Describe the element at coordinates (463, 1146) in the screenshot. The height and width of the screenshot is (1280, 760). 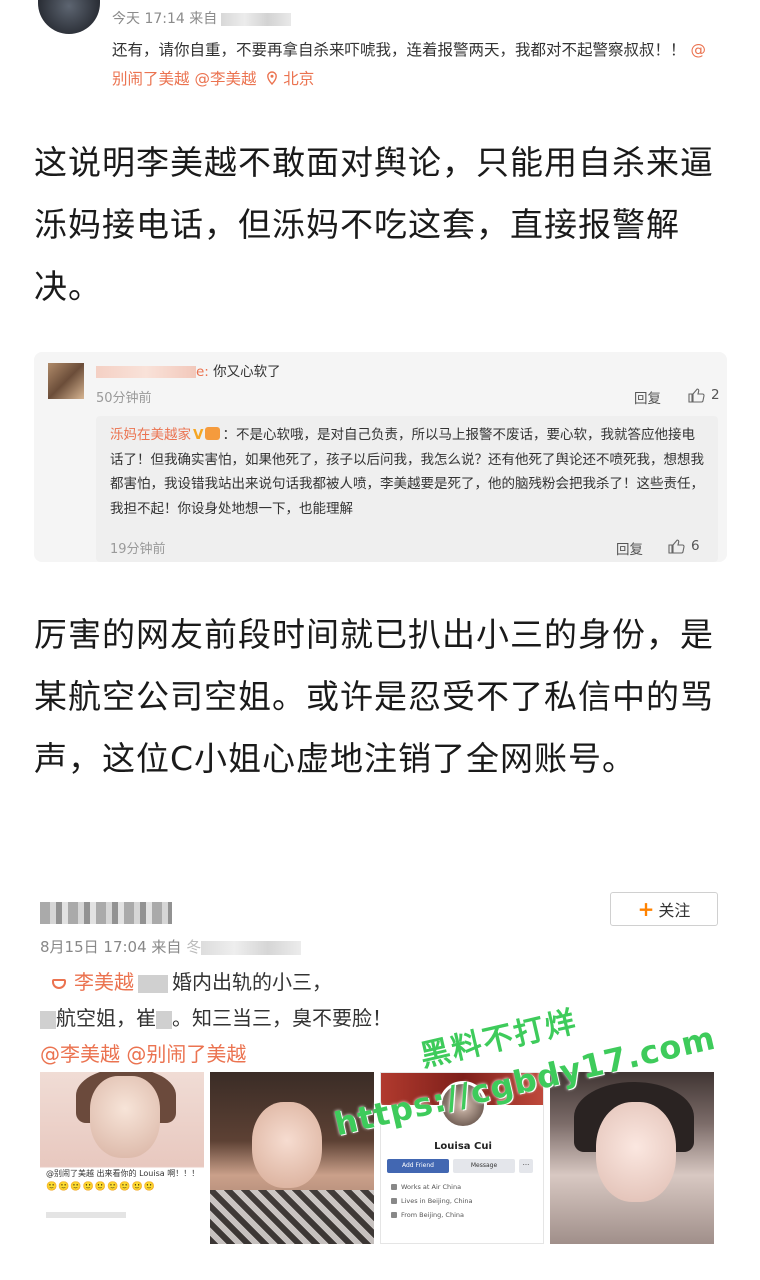
I see `profile-name: Louisa Cui` at that location.